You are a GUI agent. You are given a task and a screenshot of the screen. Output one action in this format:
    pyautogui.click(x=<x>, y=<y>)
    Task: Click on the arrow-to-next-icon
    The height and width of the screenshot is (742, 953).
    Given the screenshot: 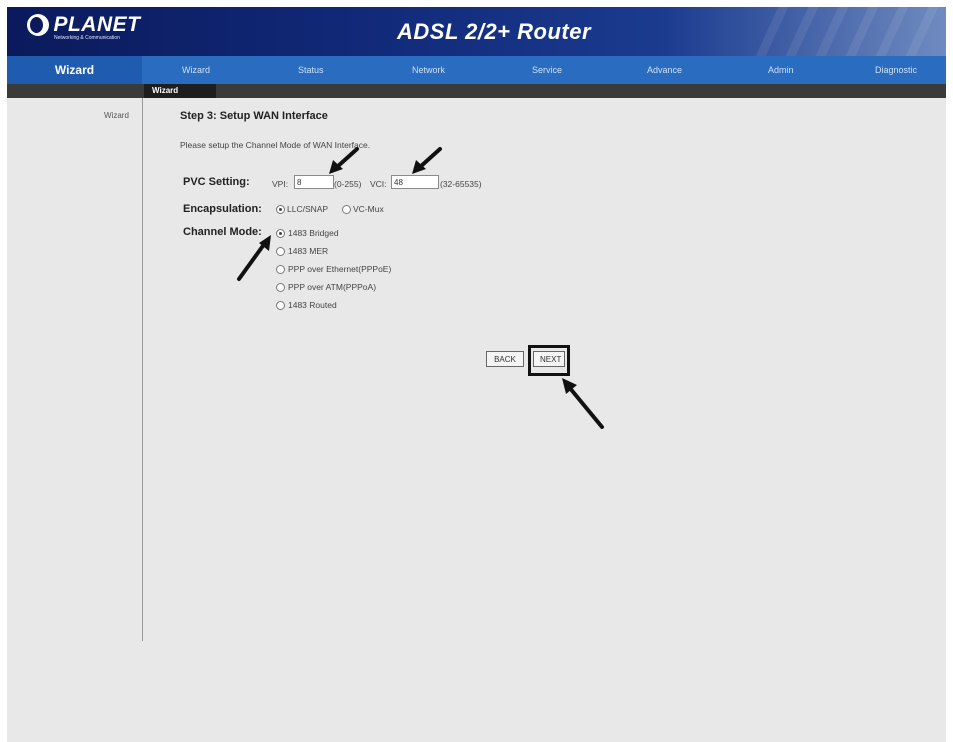 What is the action you would take?
    pyautogui.click(x=585, y=407)
    